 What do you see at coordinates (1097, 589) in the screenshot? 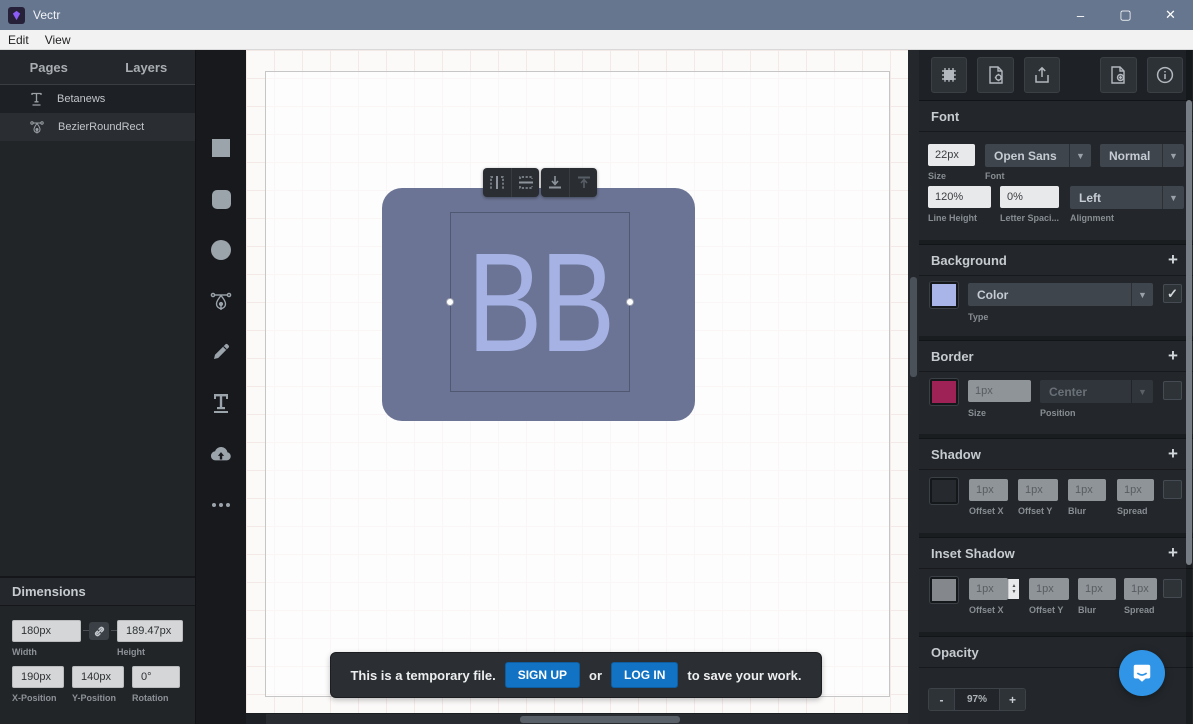
I see `inset-shadow-blur-field` at bounding box center [1097, 589].